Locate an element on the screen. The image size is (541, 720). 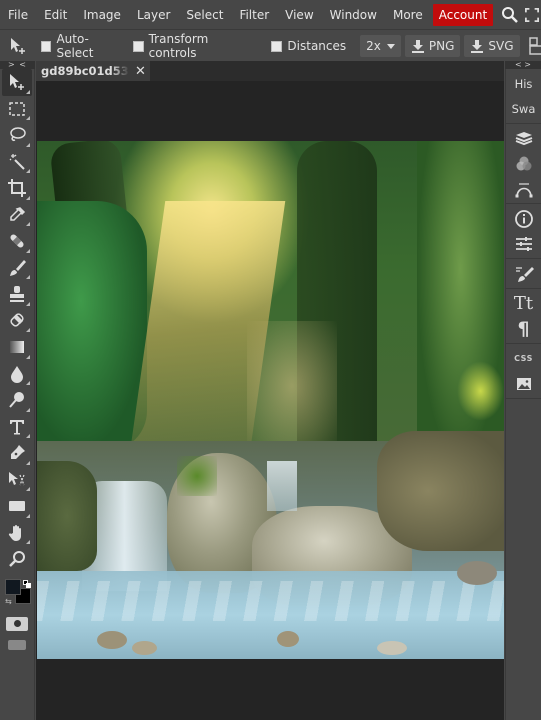
transform-controls-box is located at coordinates (138, 46).